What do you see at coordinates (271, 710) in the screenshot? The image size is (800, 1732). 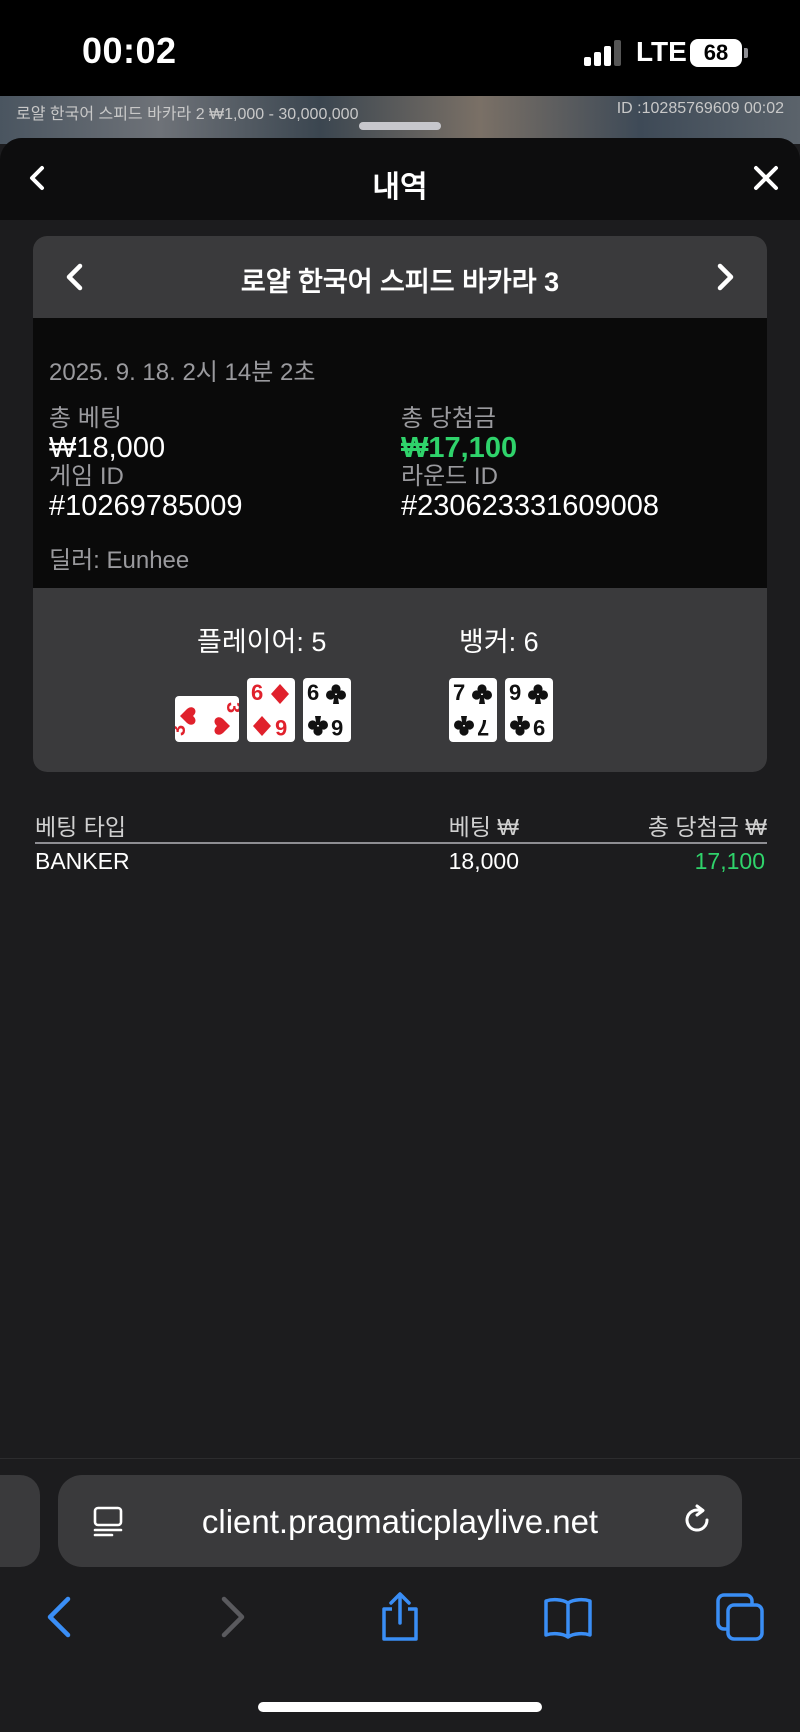 I see `player-card-2: 6 6` at bounding box center [271, 710].